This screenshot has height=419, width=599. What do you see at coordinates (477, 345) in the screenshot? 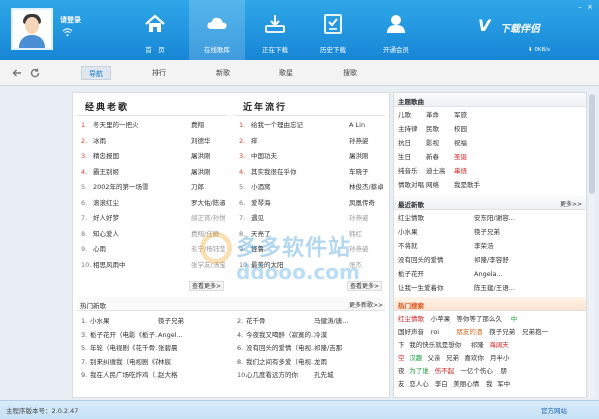
I see `hot-search-word: 祁隆` at bounding box center [477, 345].